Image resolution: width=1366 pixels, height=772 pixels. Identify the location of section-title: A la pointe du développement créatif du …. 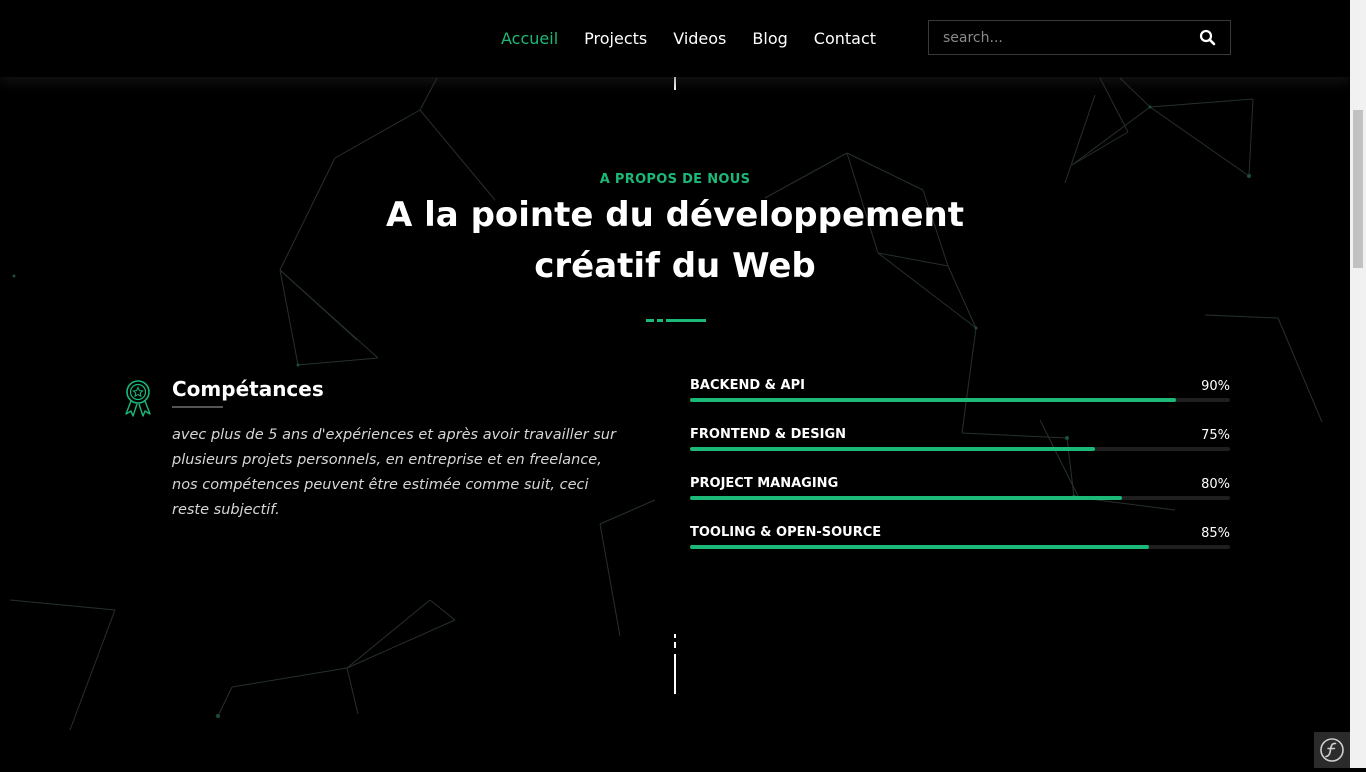
(675, 240).